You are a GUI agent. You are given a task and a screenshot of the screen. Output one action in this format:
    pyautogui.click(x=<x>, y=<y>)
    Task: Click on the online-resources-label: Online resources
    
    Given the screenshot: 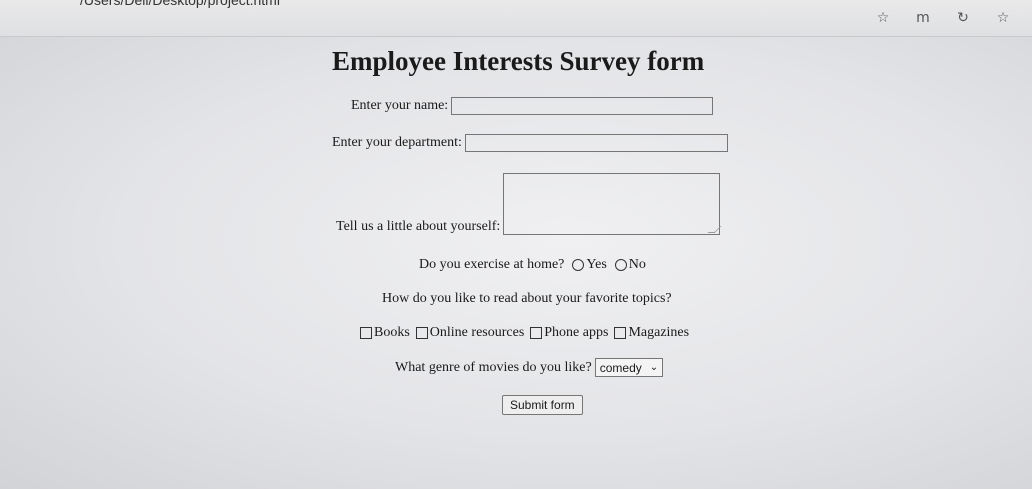 What is the action you would take?
    pyautogui.click(x=477, y=332)
    